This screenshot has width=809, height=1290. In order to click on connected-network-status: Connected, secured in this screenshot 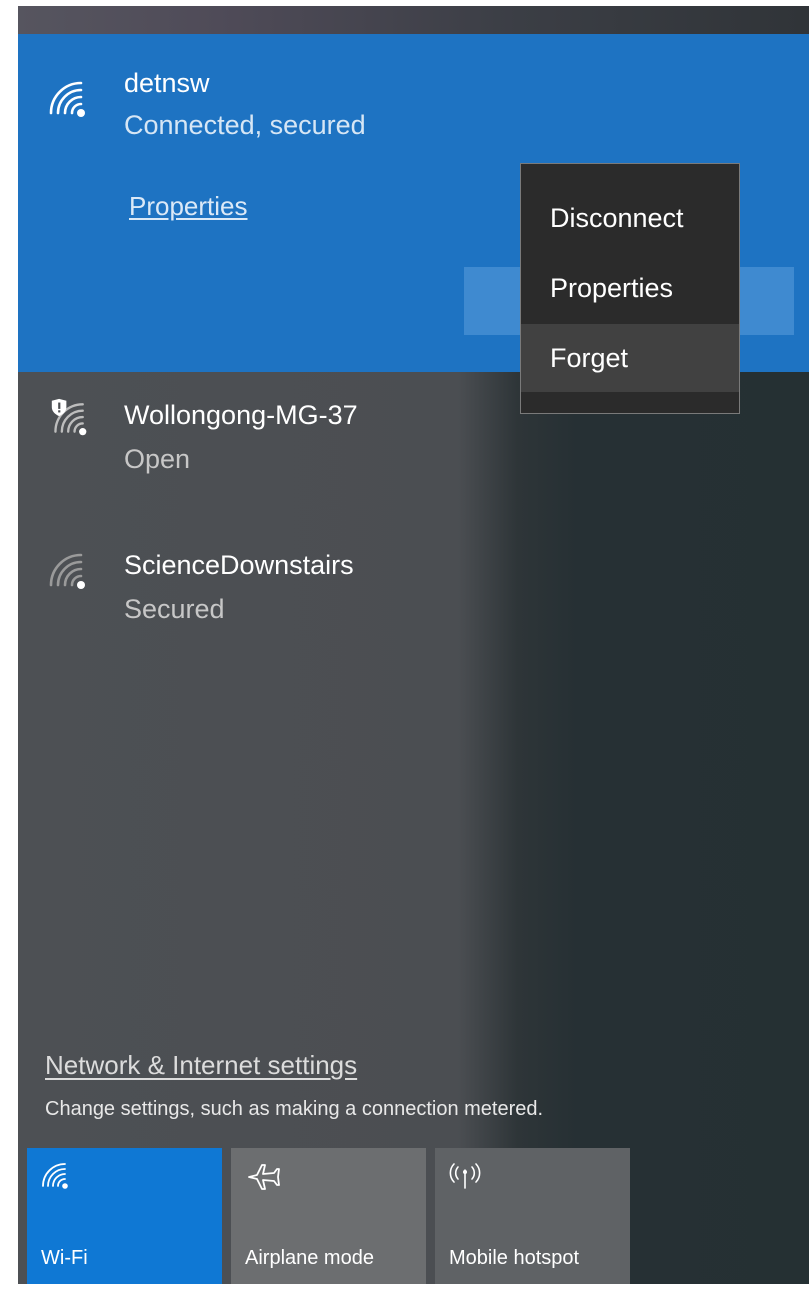, I will do `click(245, 125)`.